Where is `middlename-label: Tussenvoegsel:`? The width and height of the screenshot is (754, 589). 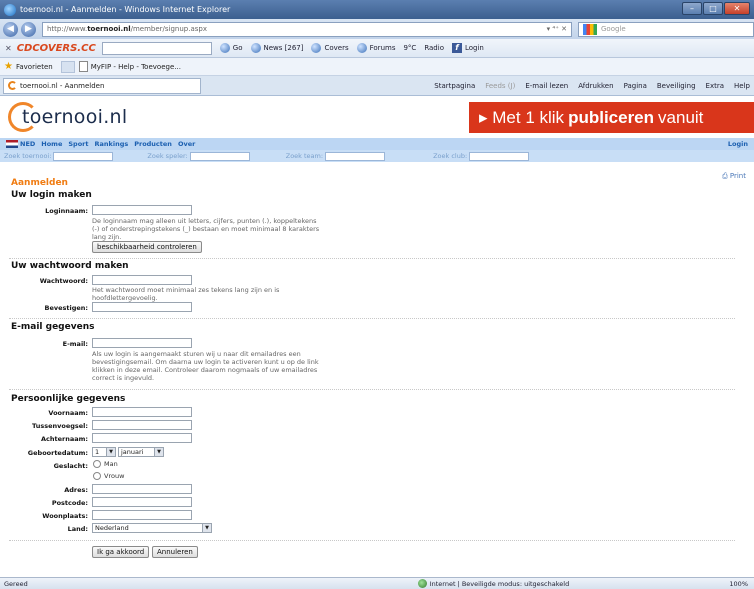
middlename-label: Tussenvoegsel: is located at coordinates (60, 426).